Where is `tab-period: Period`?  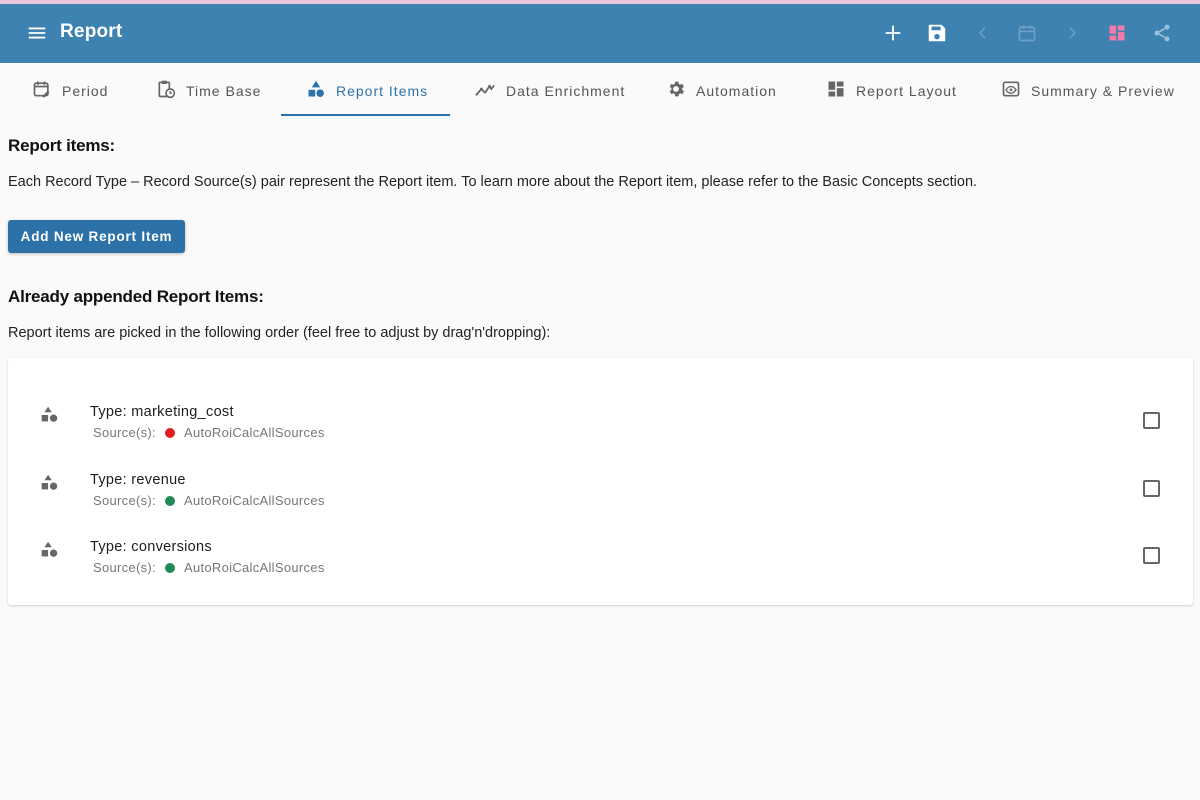
tab-period: Period is located at coordinates (70, 90).